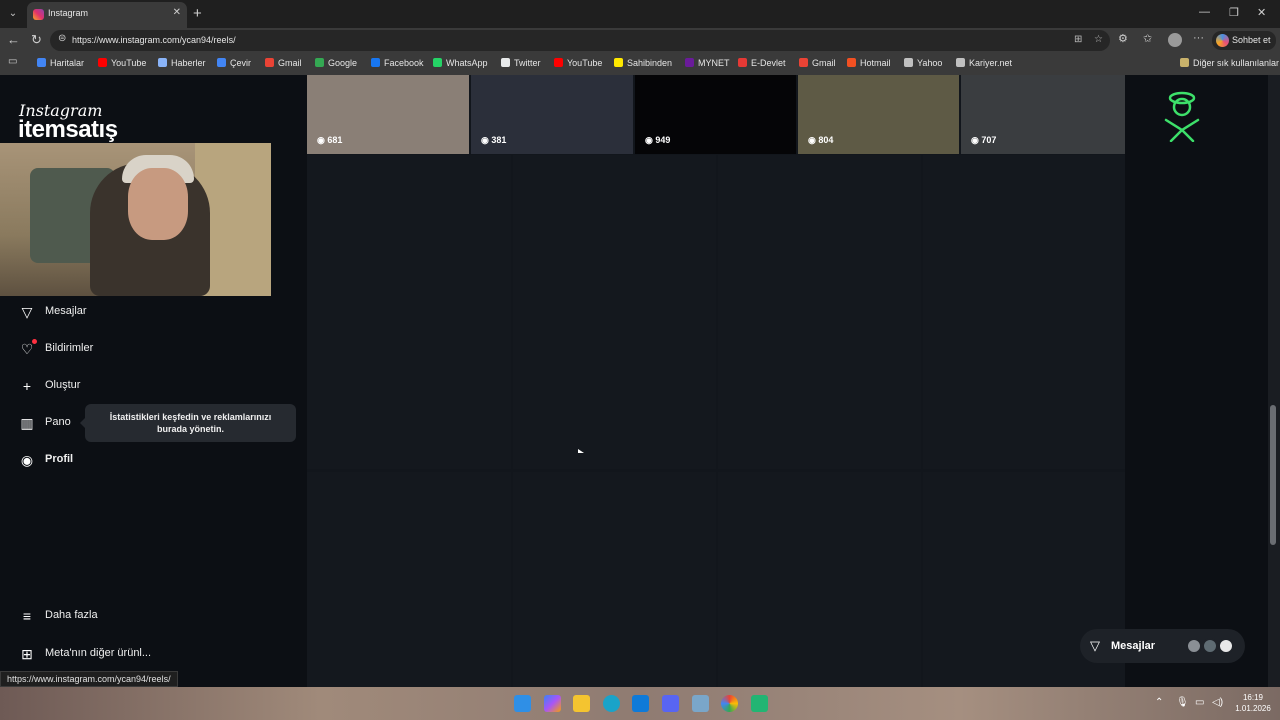 This screenshot has height=720, width=1280. Describe the element at coordinates (1159, 702) in the screenshot. I see `tray-expand-icon: ⌃` at that location.